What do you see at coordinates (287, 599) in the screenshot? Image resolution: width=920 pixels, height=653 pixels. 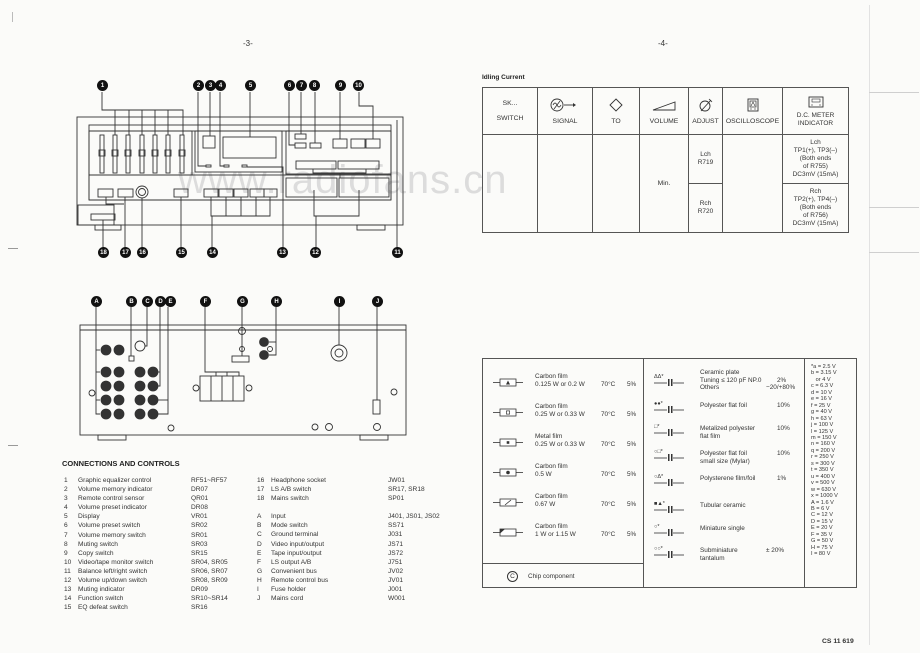 I see `item-description: Mains cord` at bounding box center [287, 599].